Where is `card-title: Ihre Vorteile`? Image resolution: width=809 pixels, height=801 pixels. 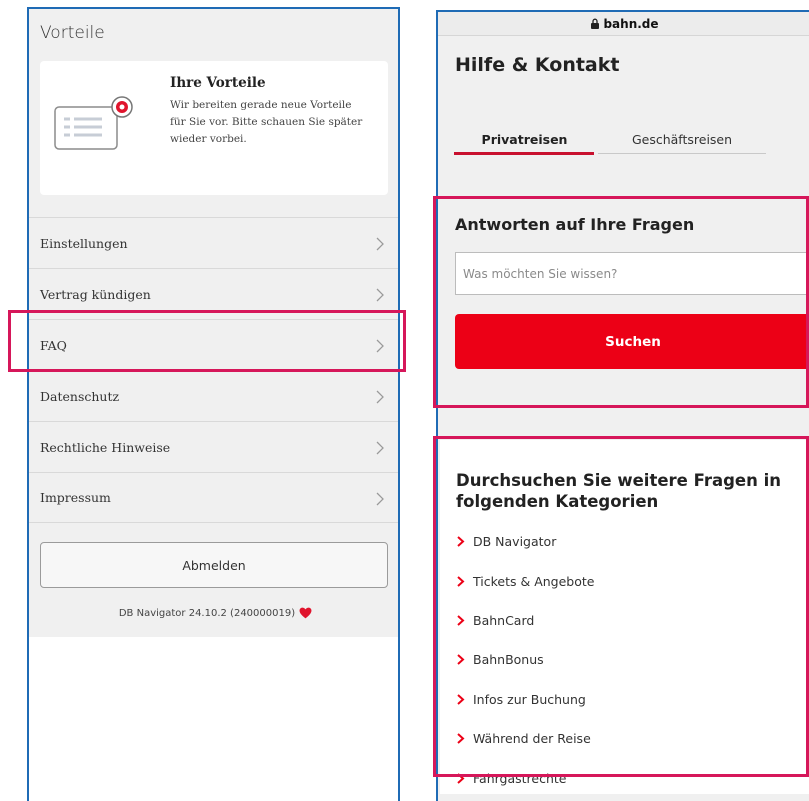 card-title: Ihre Vorteile is located at coordinates (218, 83).